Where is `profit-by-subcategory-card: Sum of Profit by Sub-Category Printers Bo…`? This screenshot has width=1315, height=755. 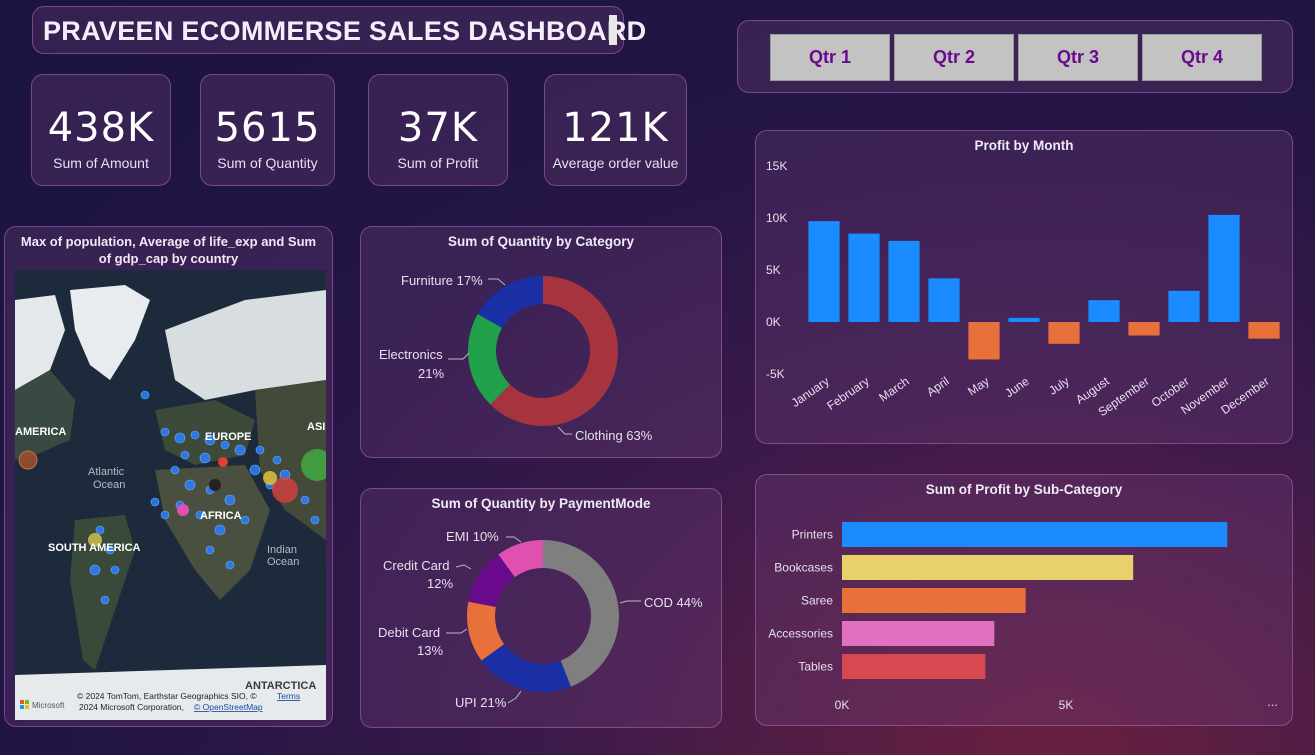
profit-by-subcategory-card: Sum of Profit by Sub-Category Printers Bo… is located at coordinates (1024, 600).